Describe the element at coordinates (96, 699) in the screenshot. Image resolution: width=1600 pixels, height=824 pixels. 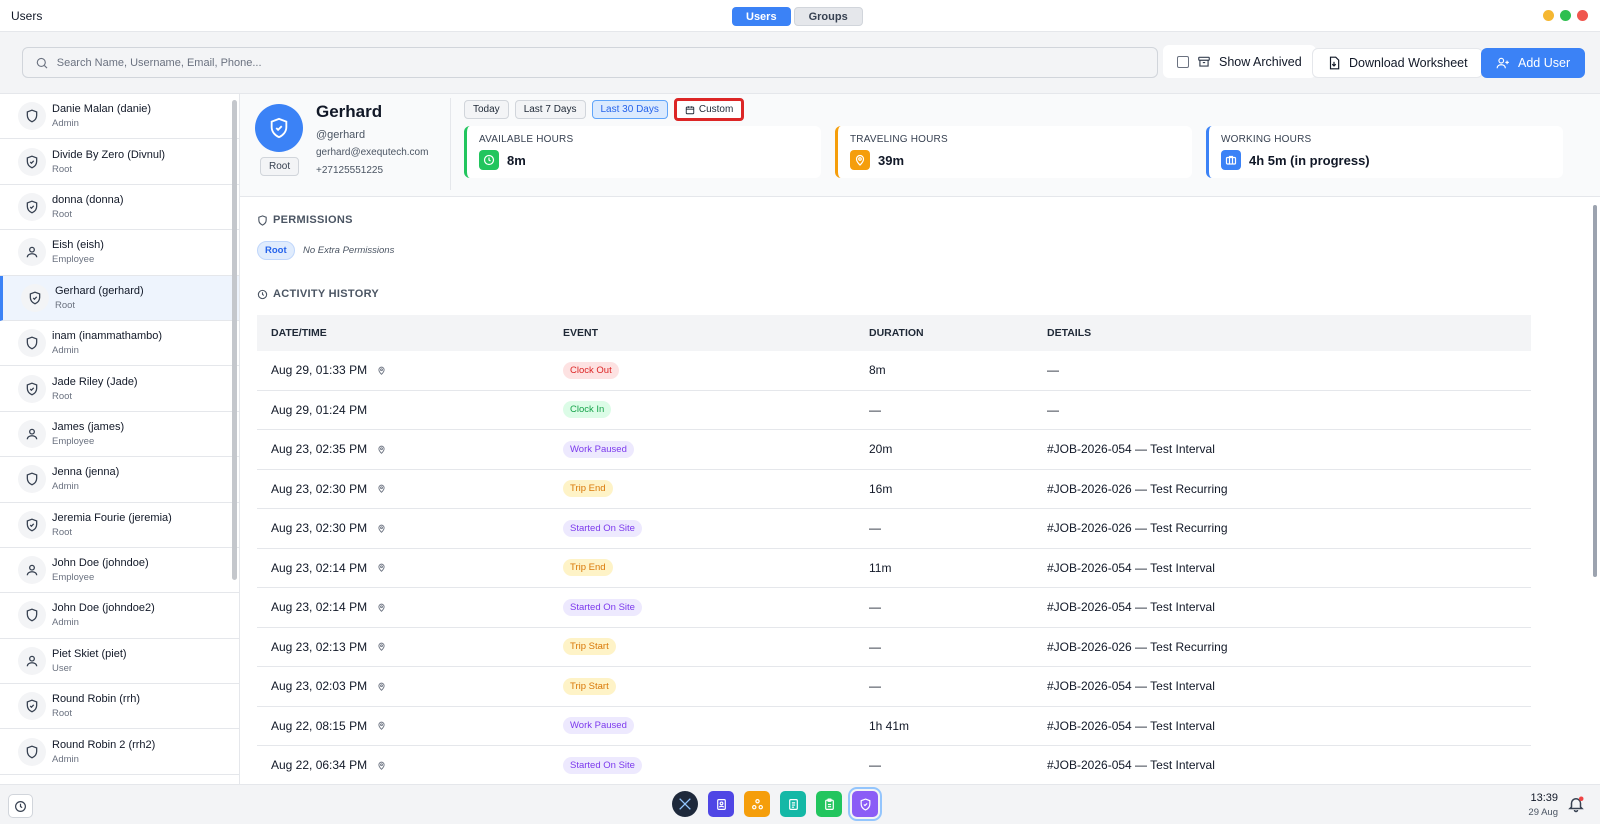
I see `user-name: Round Robin (rrh)` at that location.